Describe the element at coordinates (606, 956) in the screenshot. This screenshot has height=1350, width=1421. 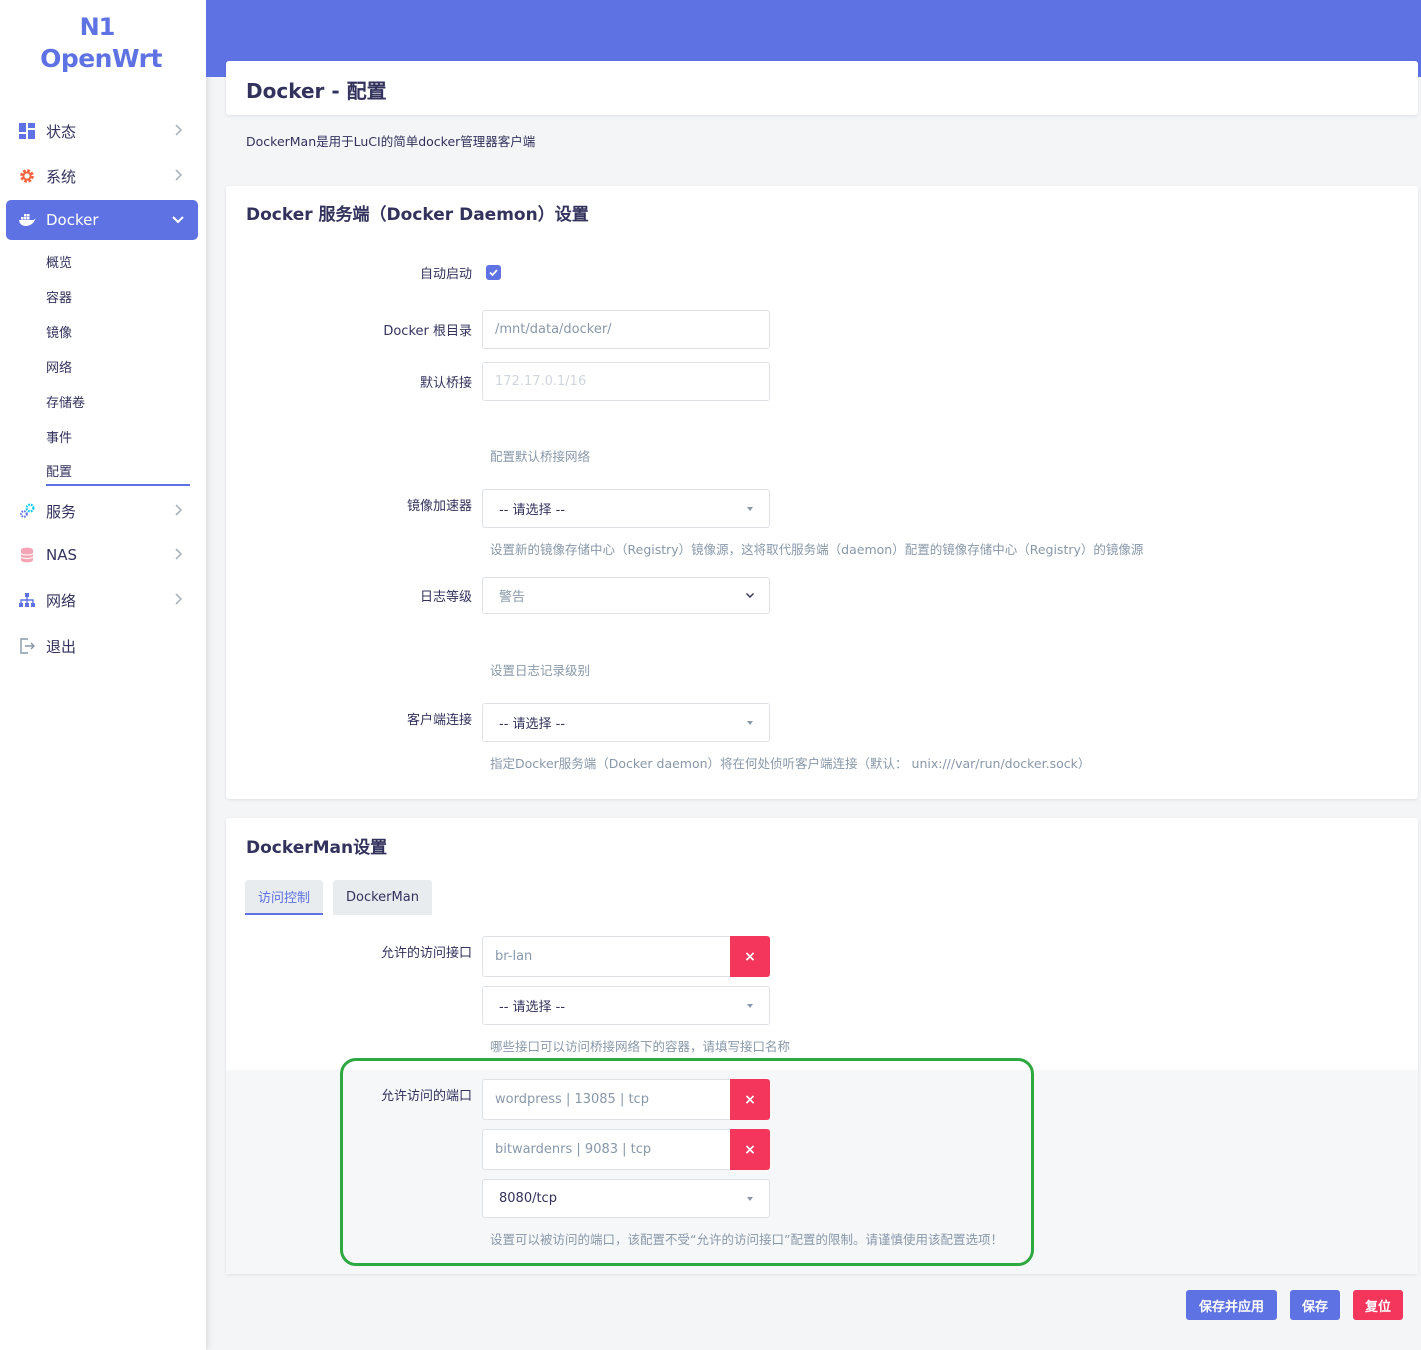
I see `allowed-interface-item: br-lan` at that location.